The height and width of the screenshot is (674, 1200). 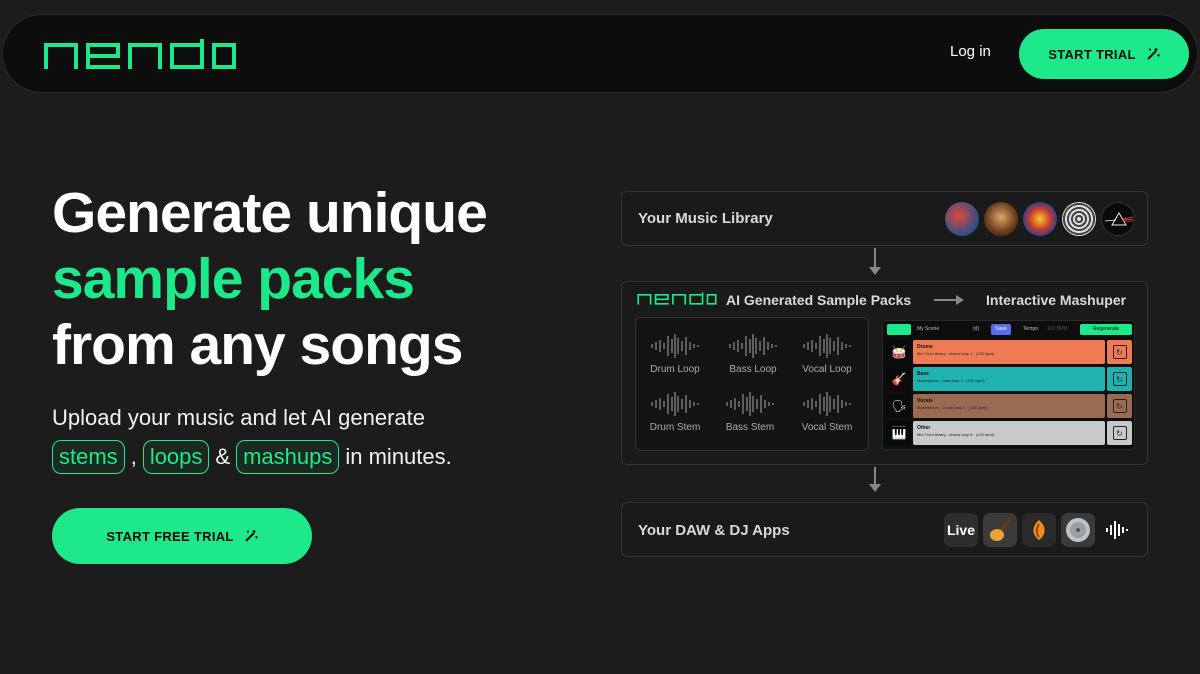 I want to click on bars-select: (d), so click(x=976, y=329).